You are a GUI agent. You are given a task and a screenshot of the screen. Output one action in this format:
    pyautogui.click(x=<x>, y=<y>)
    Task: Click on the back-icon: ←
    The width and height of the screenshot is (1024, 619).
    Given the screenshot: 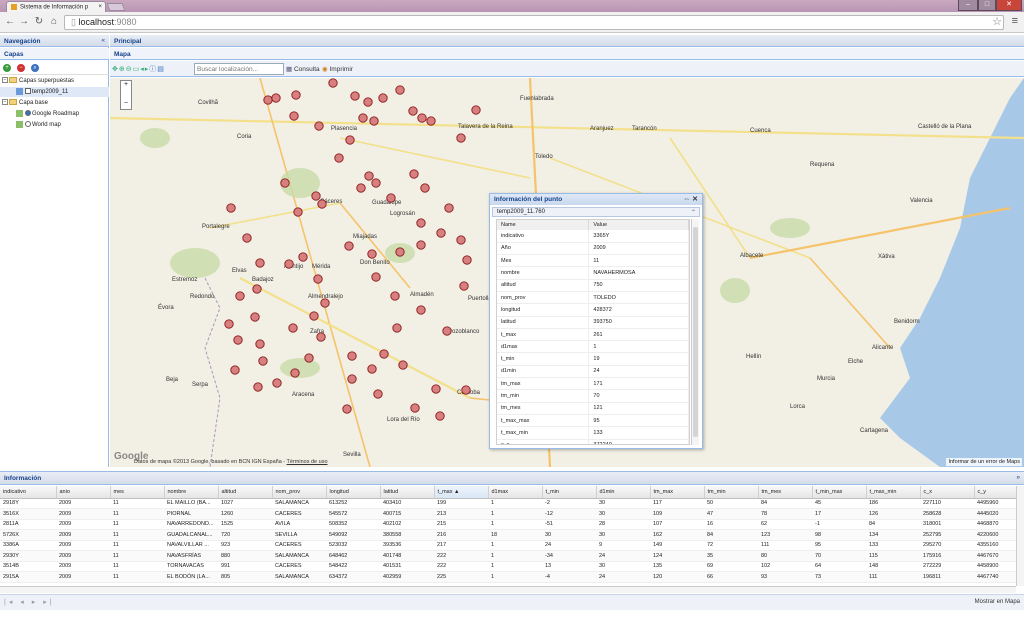 What is the action you would take?
    pyautogui.click(x=10, y=22)
    